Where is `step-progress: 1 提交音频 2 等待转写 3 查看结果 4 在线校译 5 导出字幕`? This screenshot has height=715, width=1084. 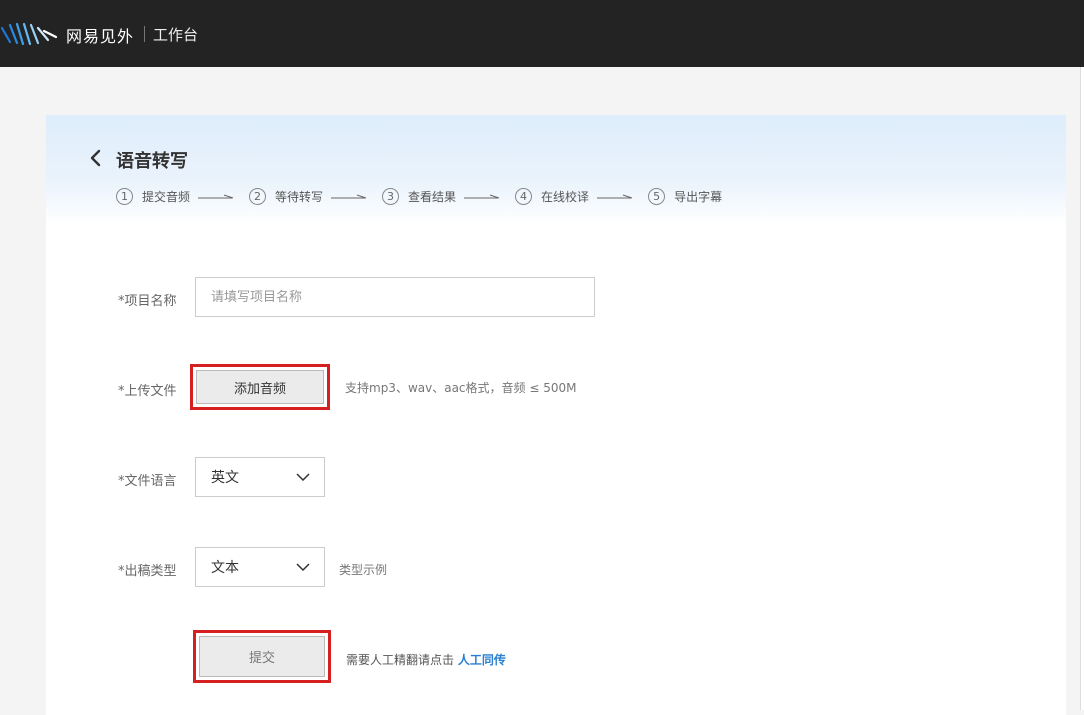 step-progress: 1 提交音频 2 等待转写 3 查看结果 4 在线校译 5 导出字幕 is located at coordinates (419, 196).